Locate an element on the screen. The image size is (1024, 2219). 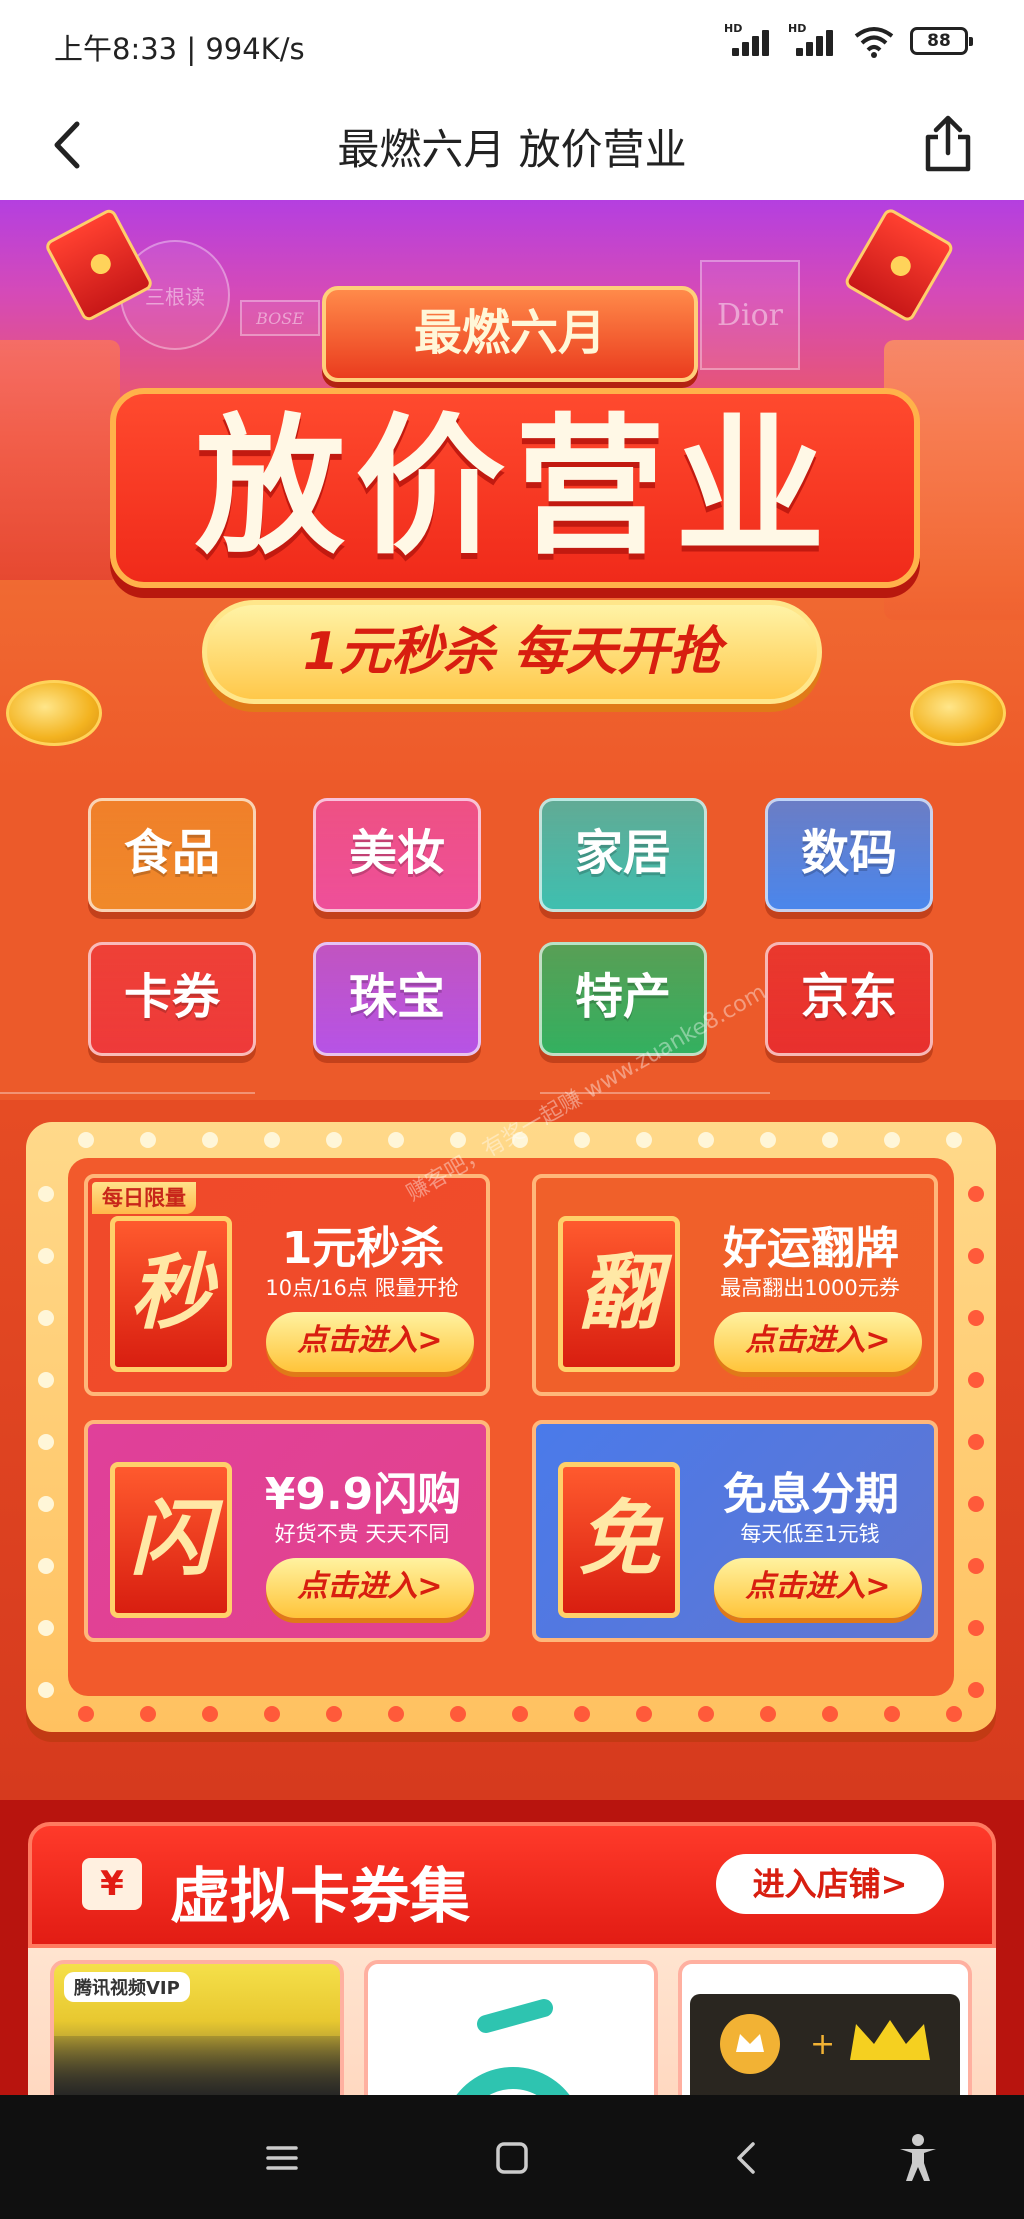
gift-box-decoration is located at coordinates (60, 460).